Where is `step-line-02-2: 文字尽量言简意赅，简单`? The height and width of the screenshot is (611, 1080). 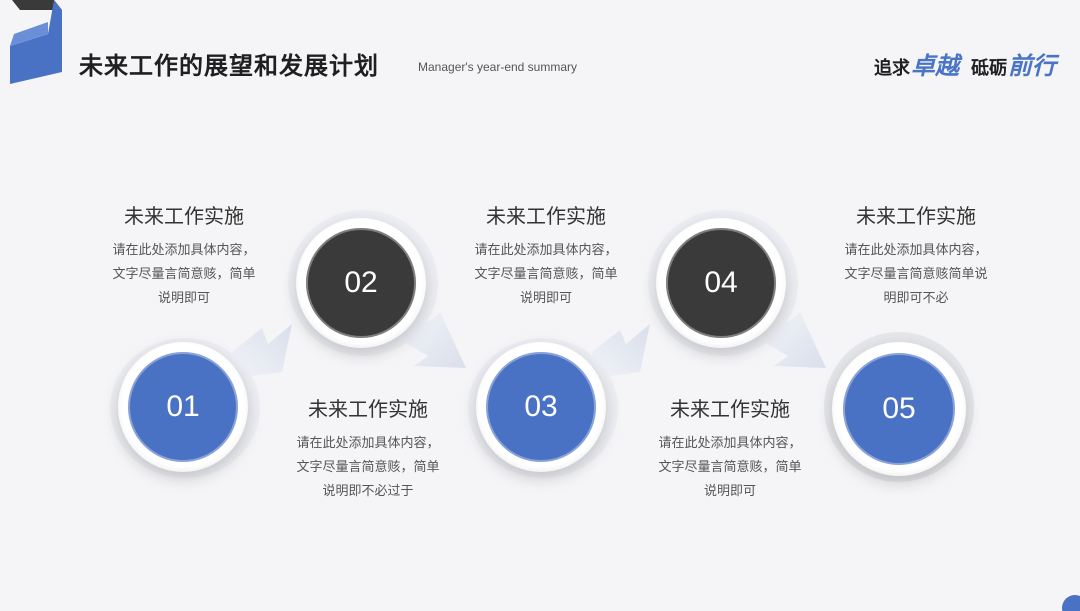
step-line-02-2: 文字尽量言简意赅，简单 is located at coordinates (368, 467).